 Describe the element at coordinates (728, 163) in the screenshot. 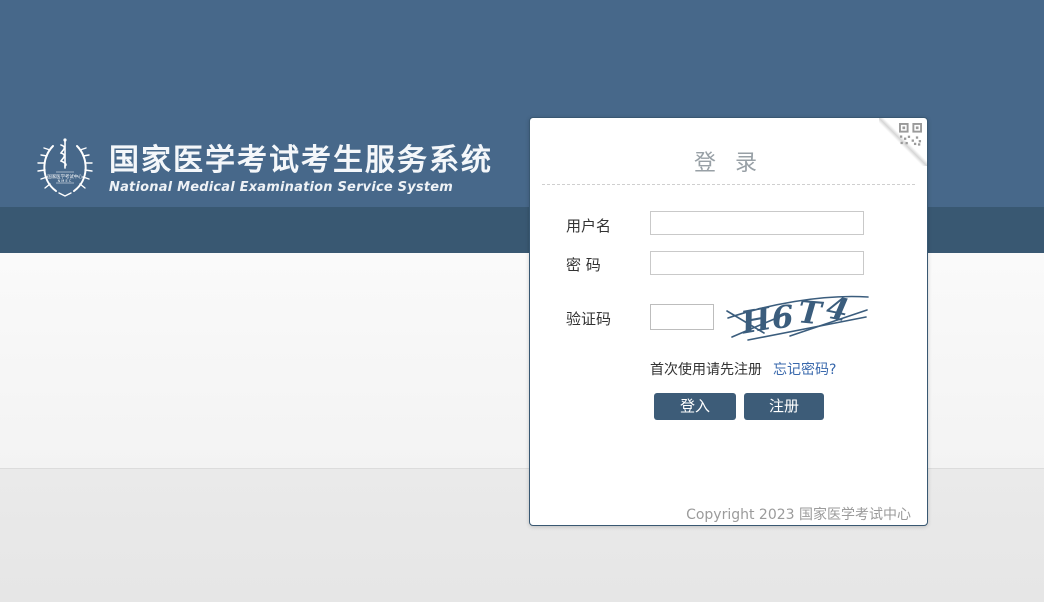

I see `login-title: 登 录` at that location.